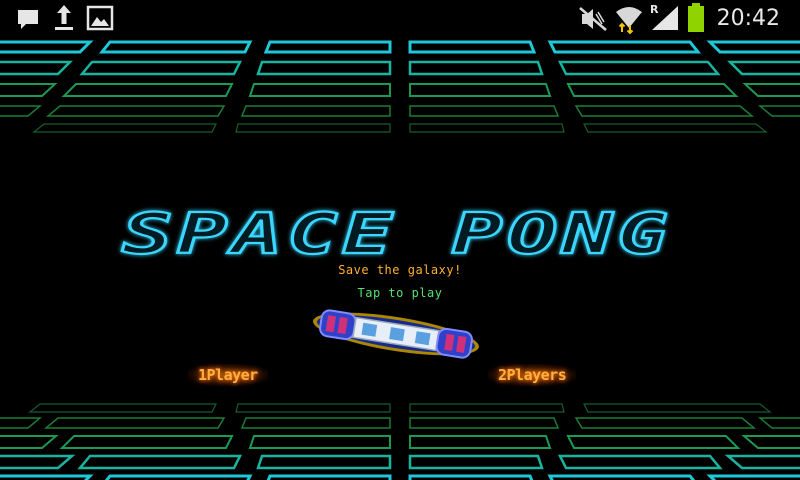 The height and width of the screenshot is (480, 800). Describe the element at coordinates (228, 375) in the screenshot. I see `one-player-button: 1Player` at that location.